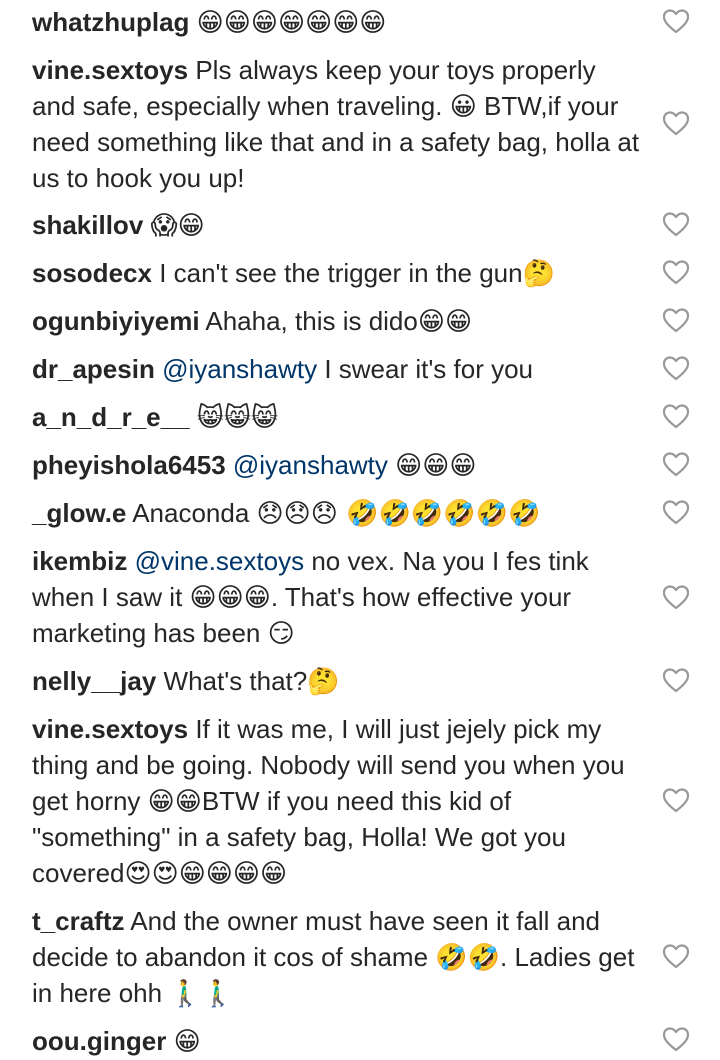  What do you see at coordinates (337, 225) in the screenshot?
I see `comment-item: shakillov 😱😁` at bounding box center [337, 225].